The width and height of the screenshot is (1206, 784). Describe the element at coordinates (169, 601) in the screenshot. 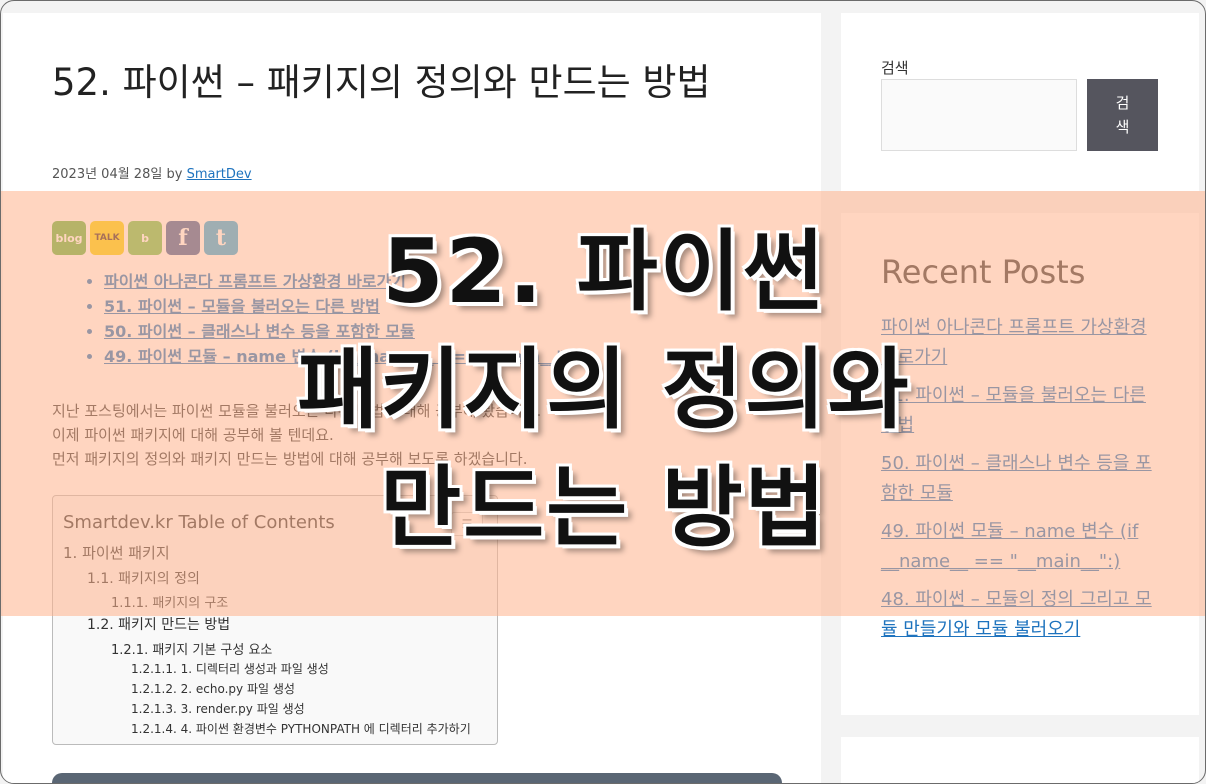

I see `toc-item: 1.1.1. 패키지의 구조` at that location.